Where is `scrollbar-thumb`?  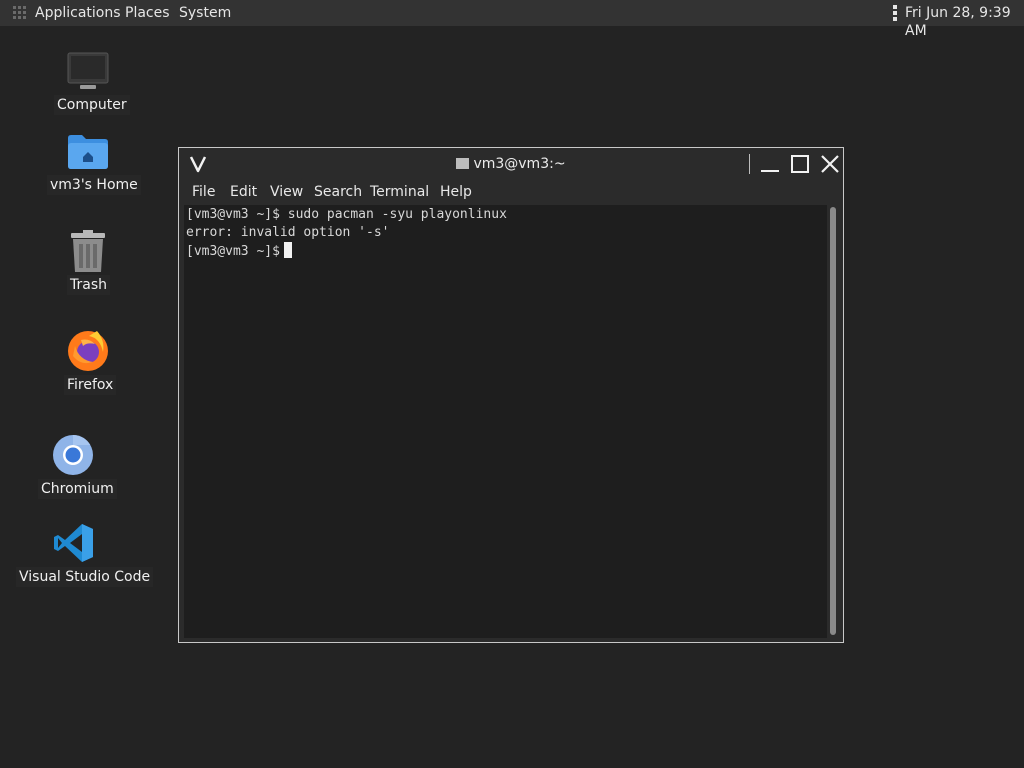
scrollbar-thumb is located at coordinates (833, 421).